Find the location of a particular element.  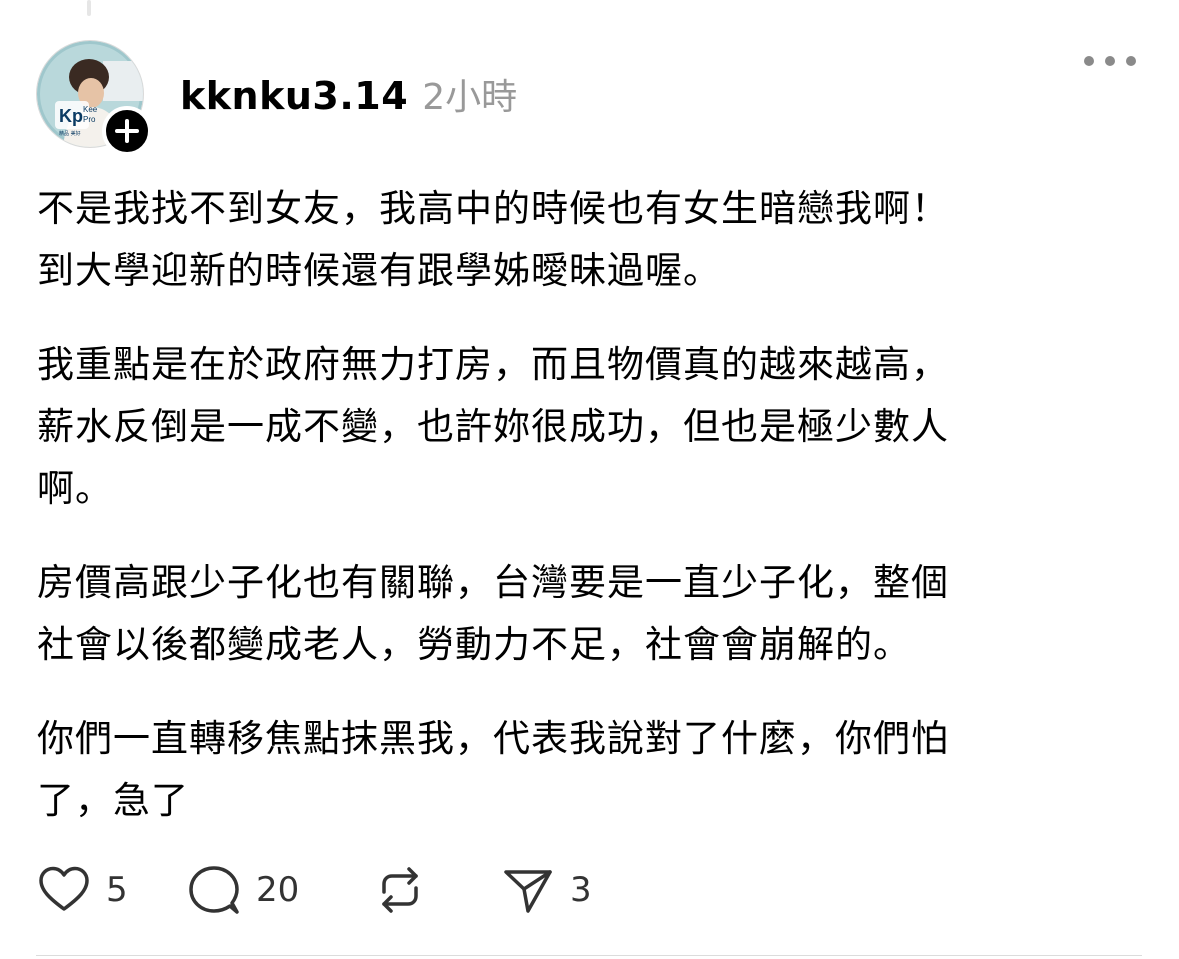

avatar-logo-text: Kp is located at coordinates (71, 116).